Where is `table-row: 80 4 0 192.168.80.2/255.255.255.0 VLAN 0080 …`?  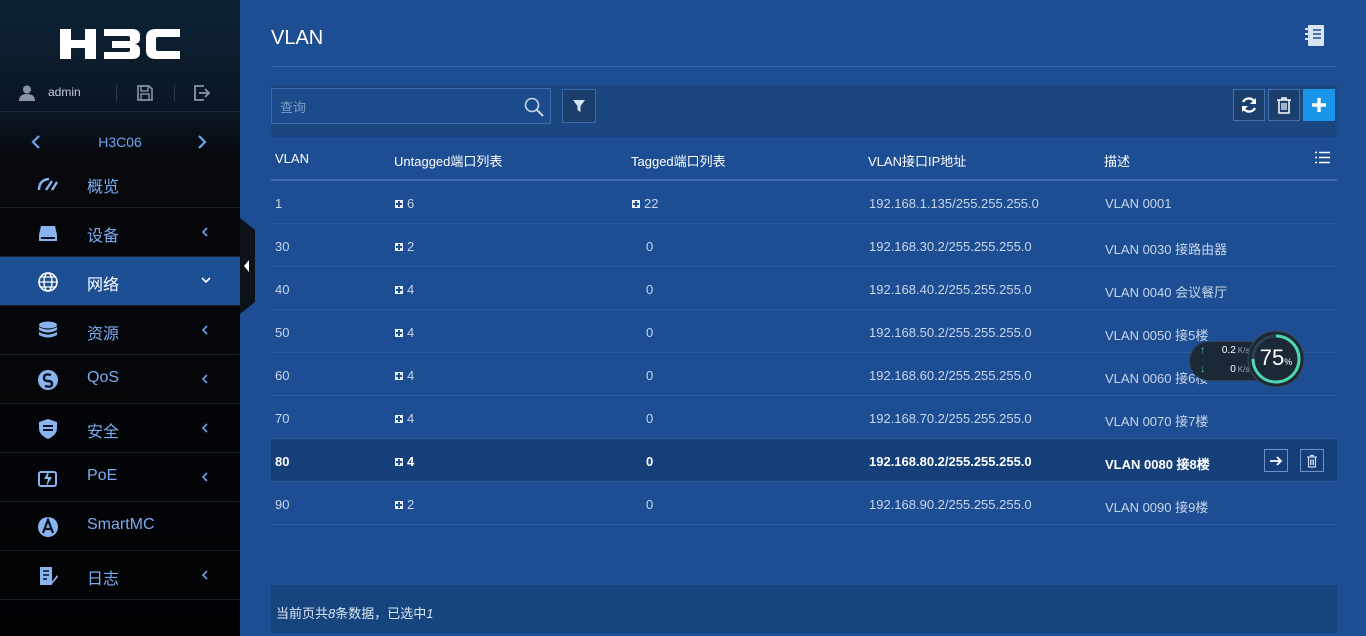 table-row: 80 4 0 192.168.80.2/255.255.255.0 VLAN 0080 … is located at coordinates (804, 460).